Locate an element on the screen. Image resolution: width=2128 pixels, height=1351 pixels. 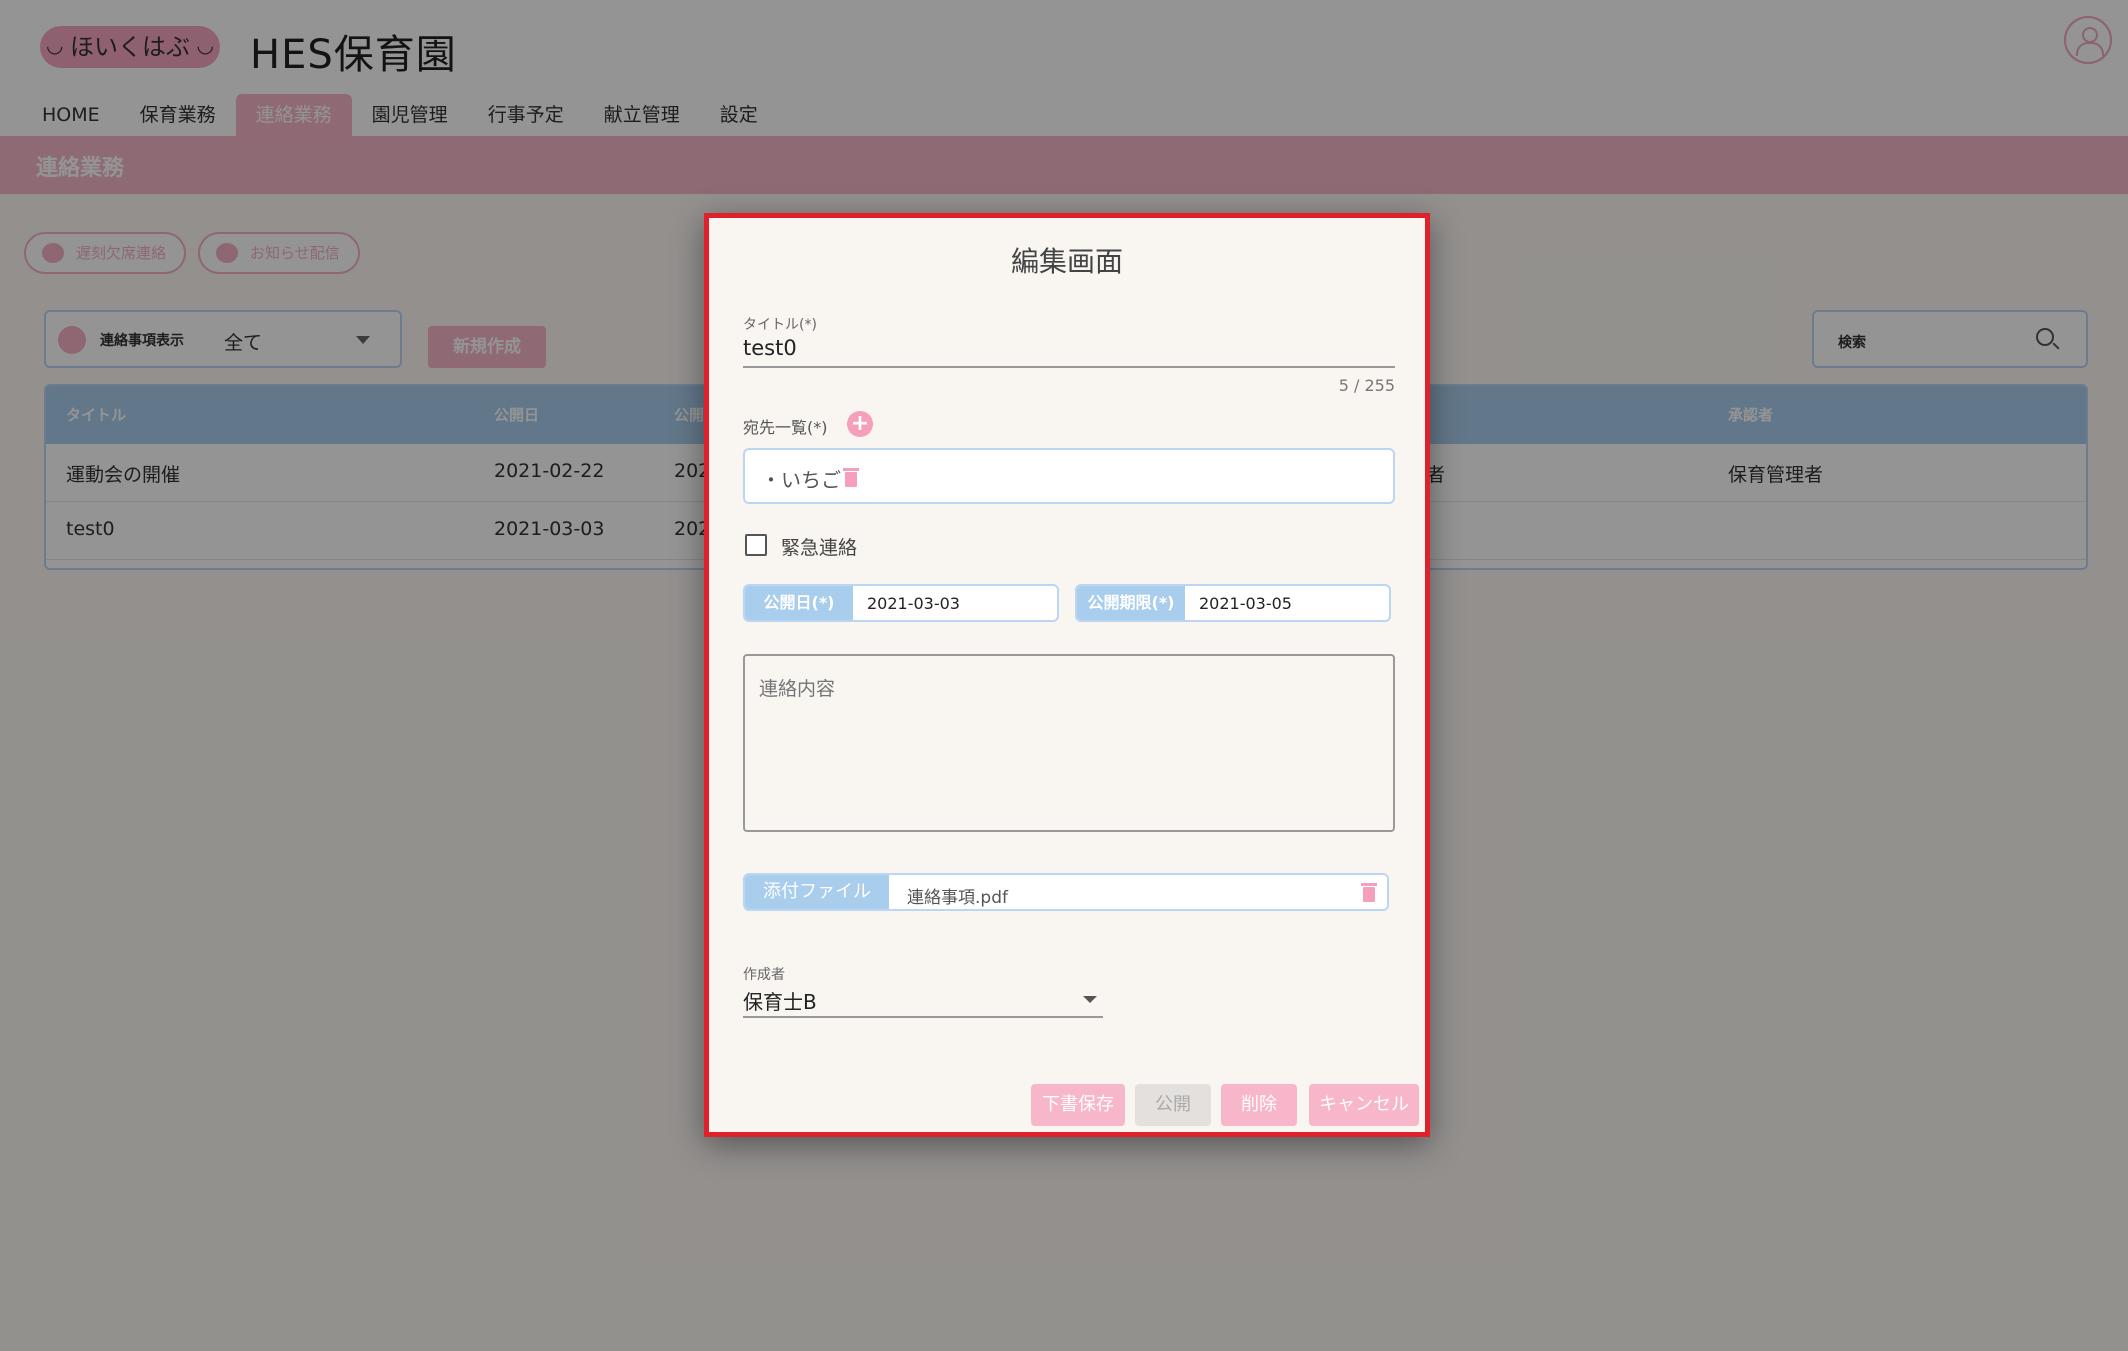
author-select-underline is located at coordinates (923, 1017).